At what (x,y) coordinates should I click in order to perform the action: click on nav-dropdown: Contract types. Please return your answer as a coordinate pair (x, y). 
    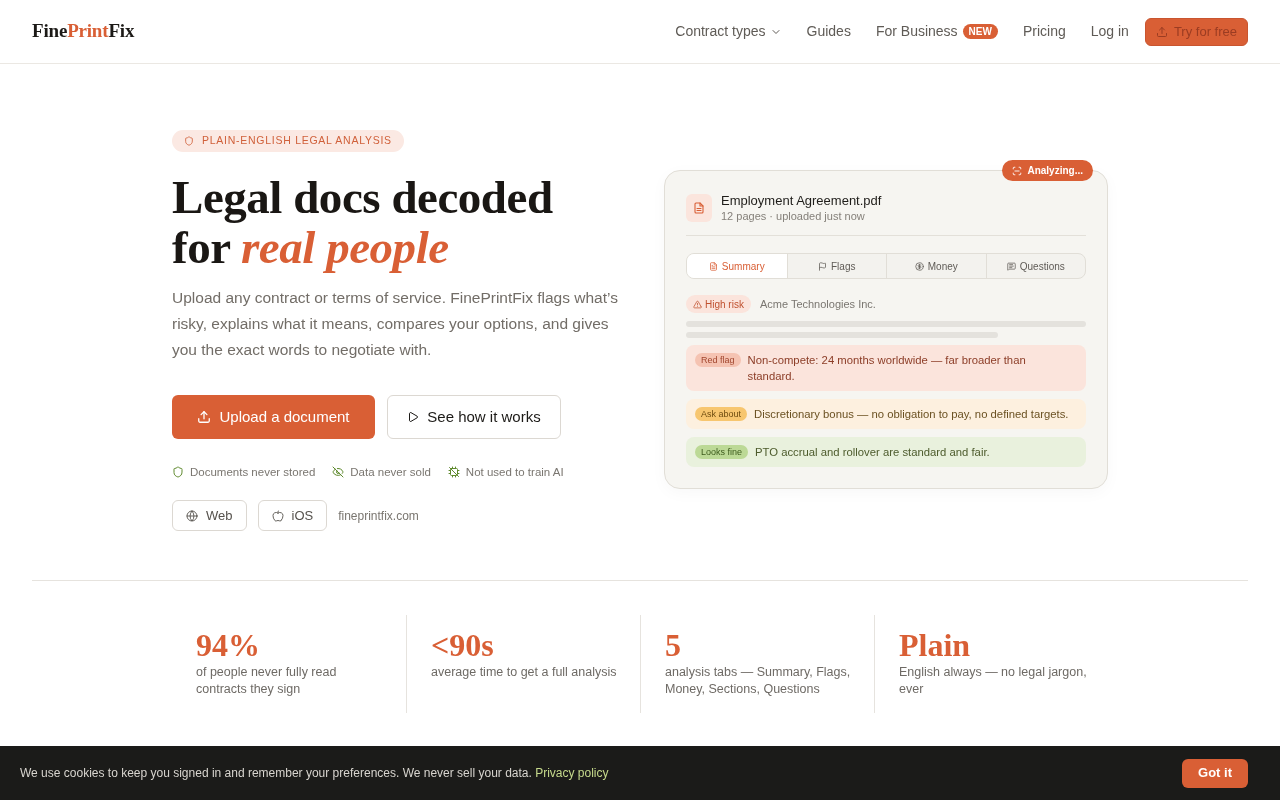
    Looking at the image, I should click on (728, 31).